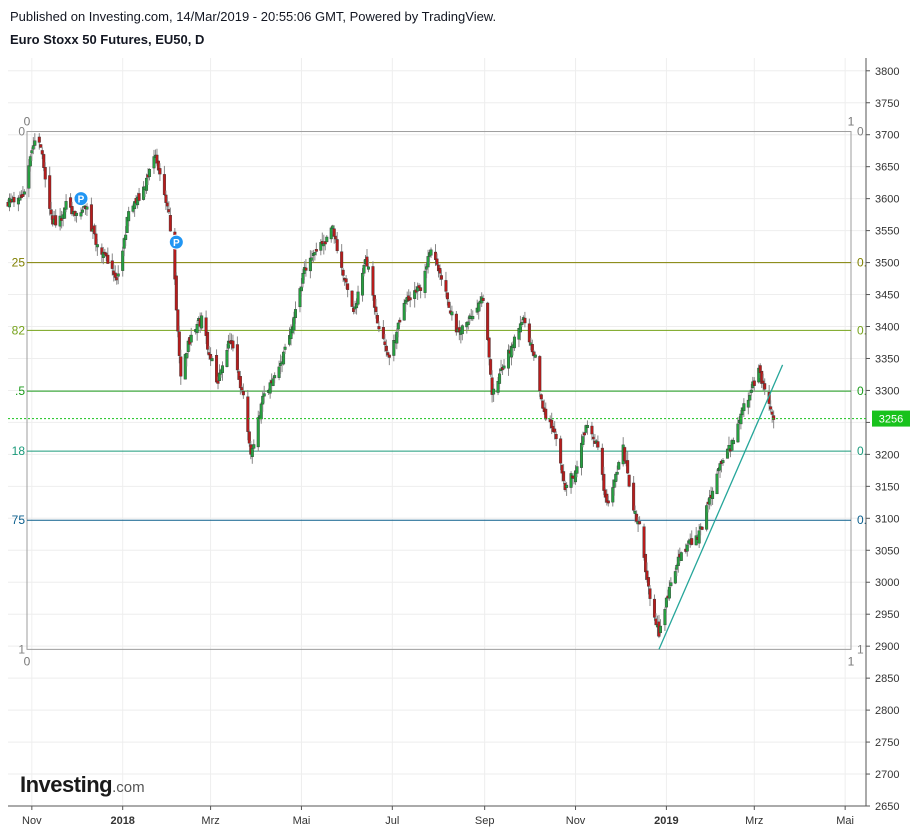 The image size is (911, 833). Describe the element at coordinates (19, 451) in the screenshot. I see `fib-level-left-label: 18` at that location.